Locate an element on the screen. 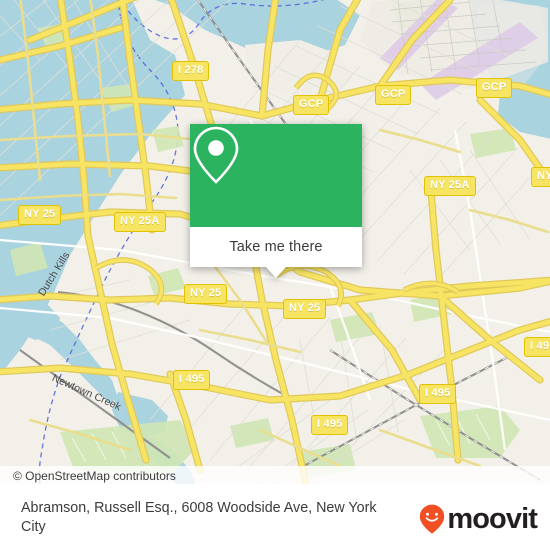 This screenshot has width=550, height=550. take-me-there-label: Take me there is located at coordinates (276, 247).